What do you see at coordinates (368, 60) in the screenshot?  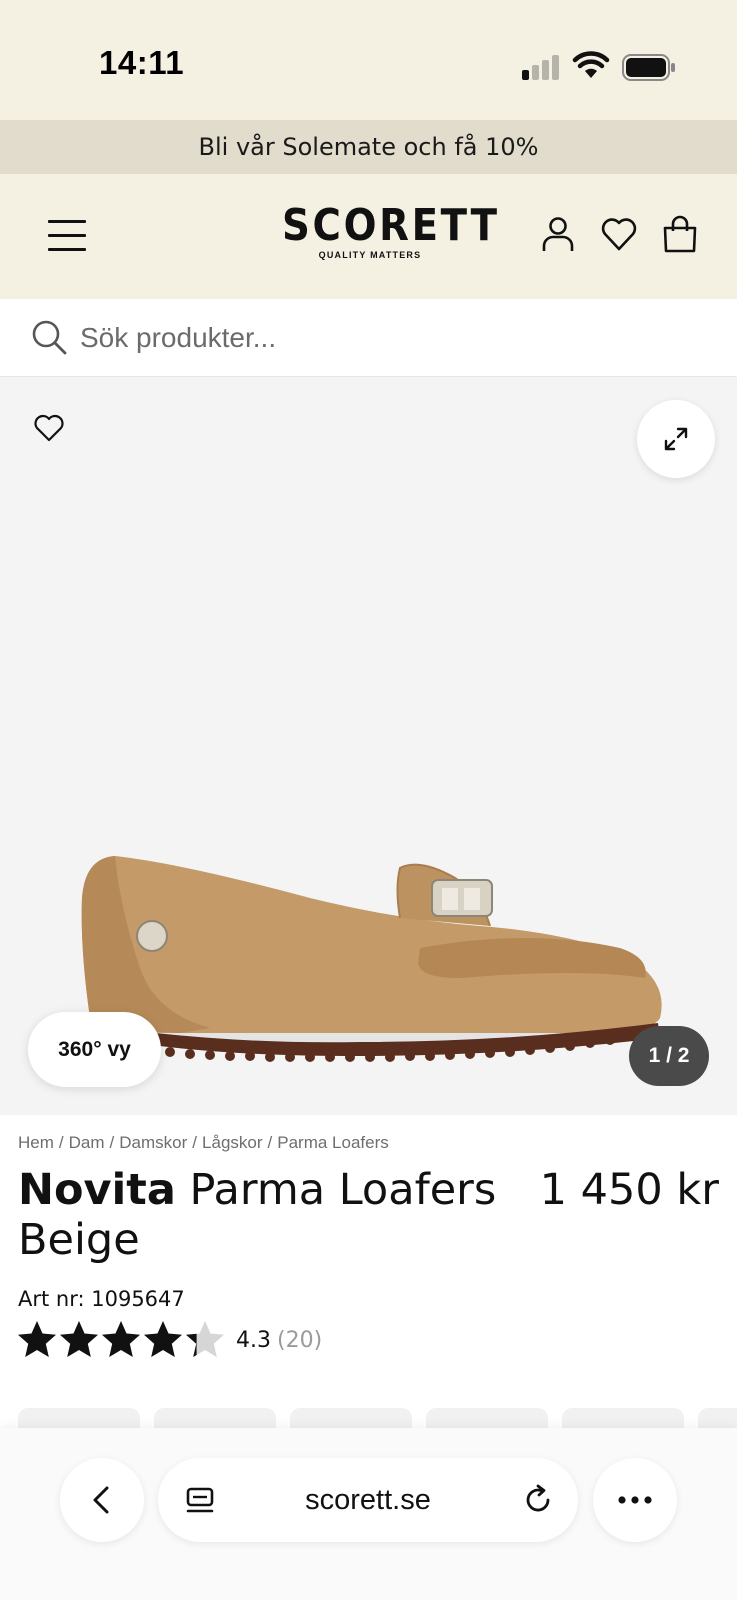 I see `status-bar: 14:11` at bounding box center [368, 60].